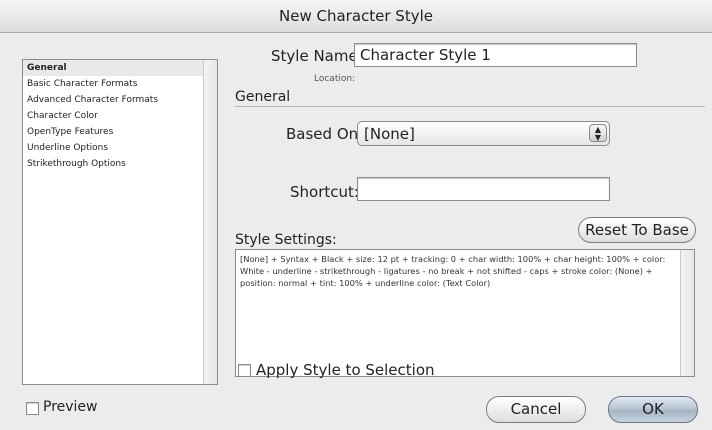  I want to click on sidebar-item-opentype-features: OpenType Features, so click(120, 132).